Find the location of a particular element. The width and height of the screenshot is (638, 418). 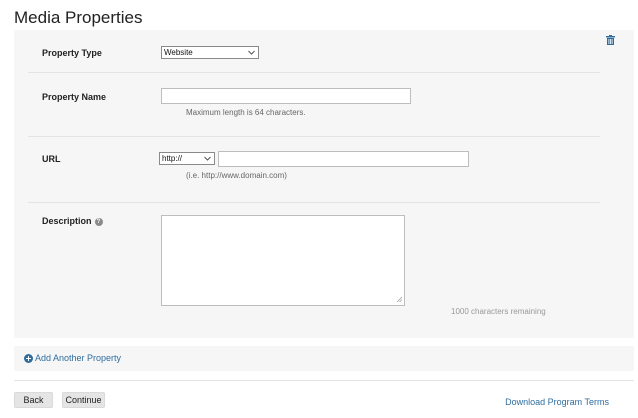

description-char-counter: 1000 characters remaining is located at coordinates (498, 311).